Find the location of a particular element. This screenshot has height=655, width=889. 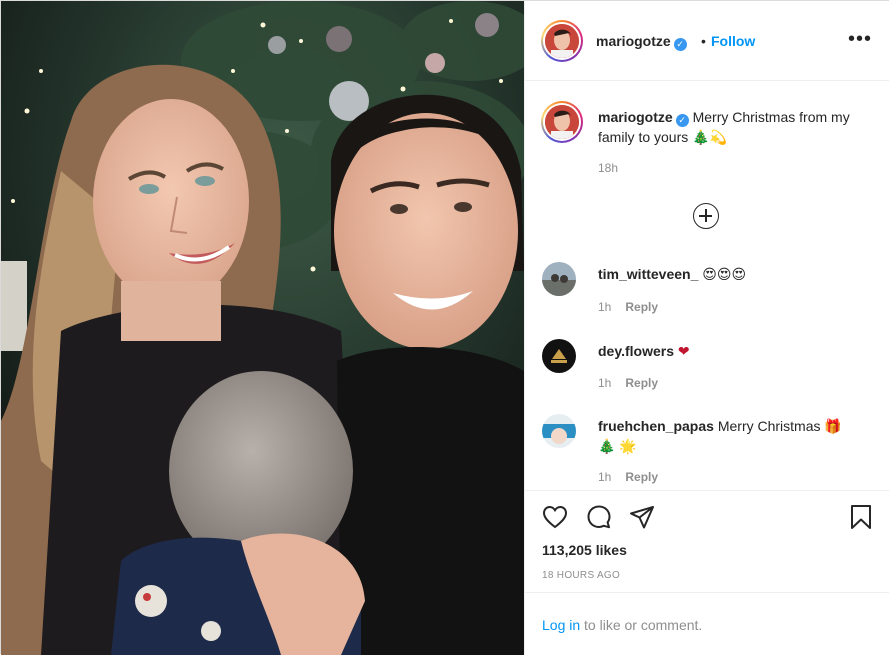

caption-username: mariogotze is located at coordinates (635, 117).